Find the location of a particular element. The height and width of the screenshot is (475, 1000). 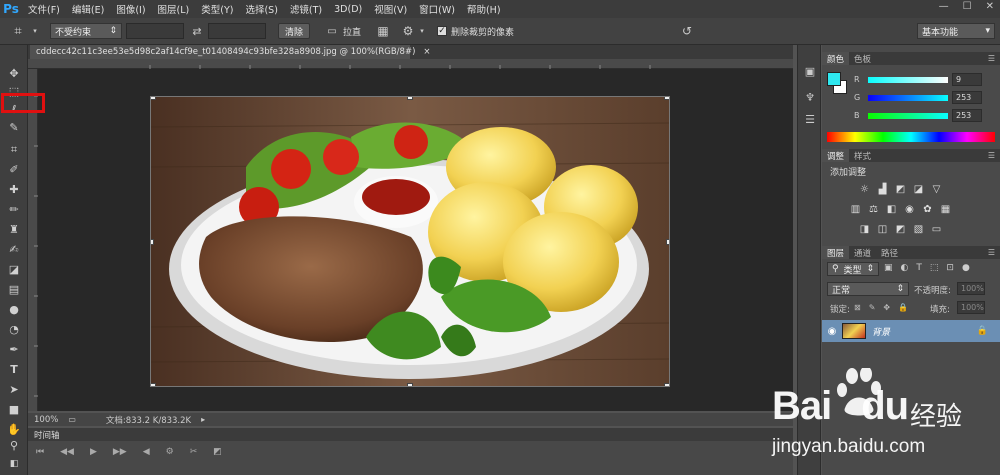

levels-icon: ▟ is located at coordinates (882, 189).